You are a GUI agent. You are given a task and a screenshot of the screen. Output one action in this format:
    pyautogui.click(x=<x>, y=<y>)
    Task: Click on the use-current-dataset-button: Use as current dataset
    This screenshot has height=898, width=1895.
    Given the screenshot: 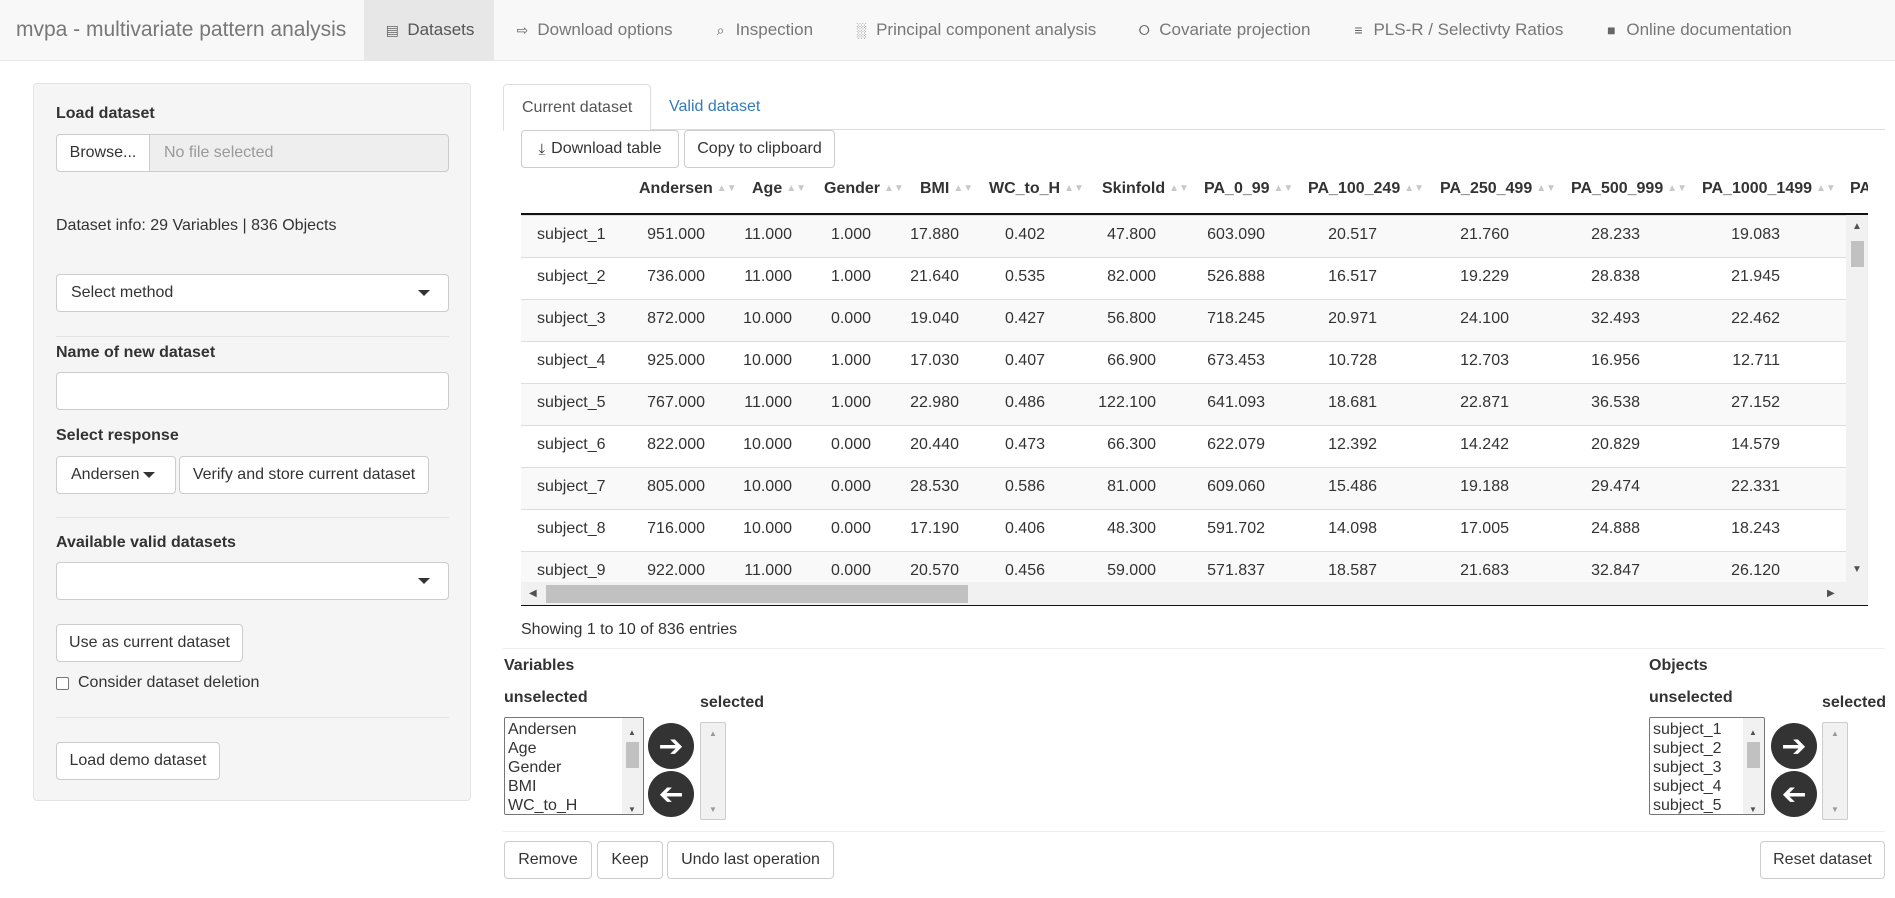 What is the action you would take?
    pyautogui.click(x=149, y=643)
    